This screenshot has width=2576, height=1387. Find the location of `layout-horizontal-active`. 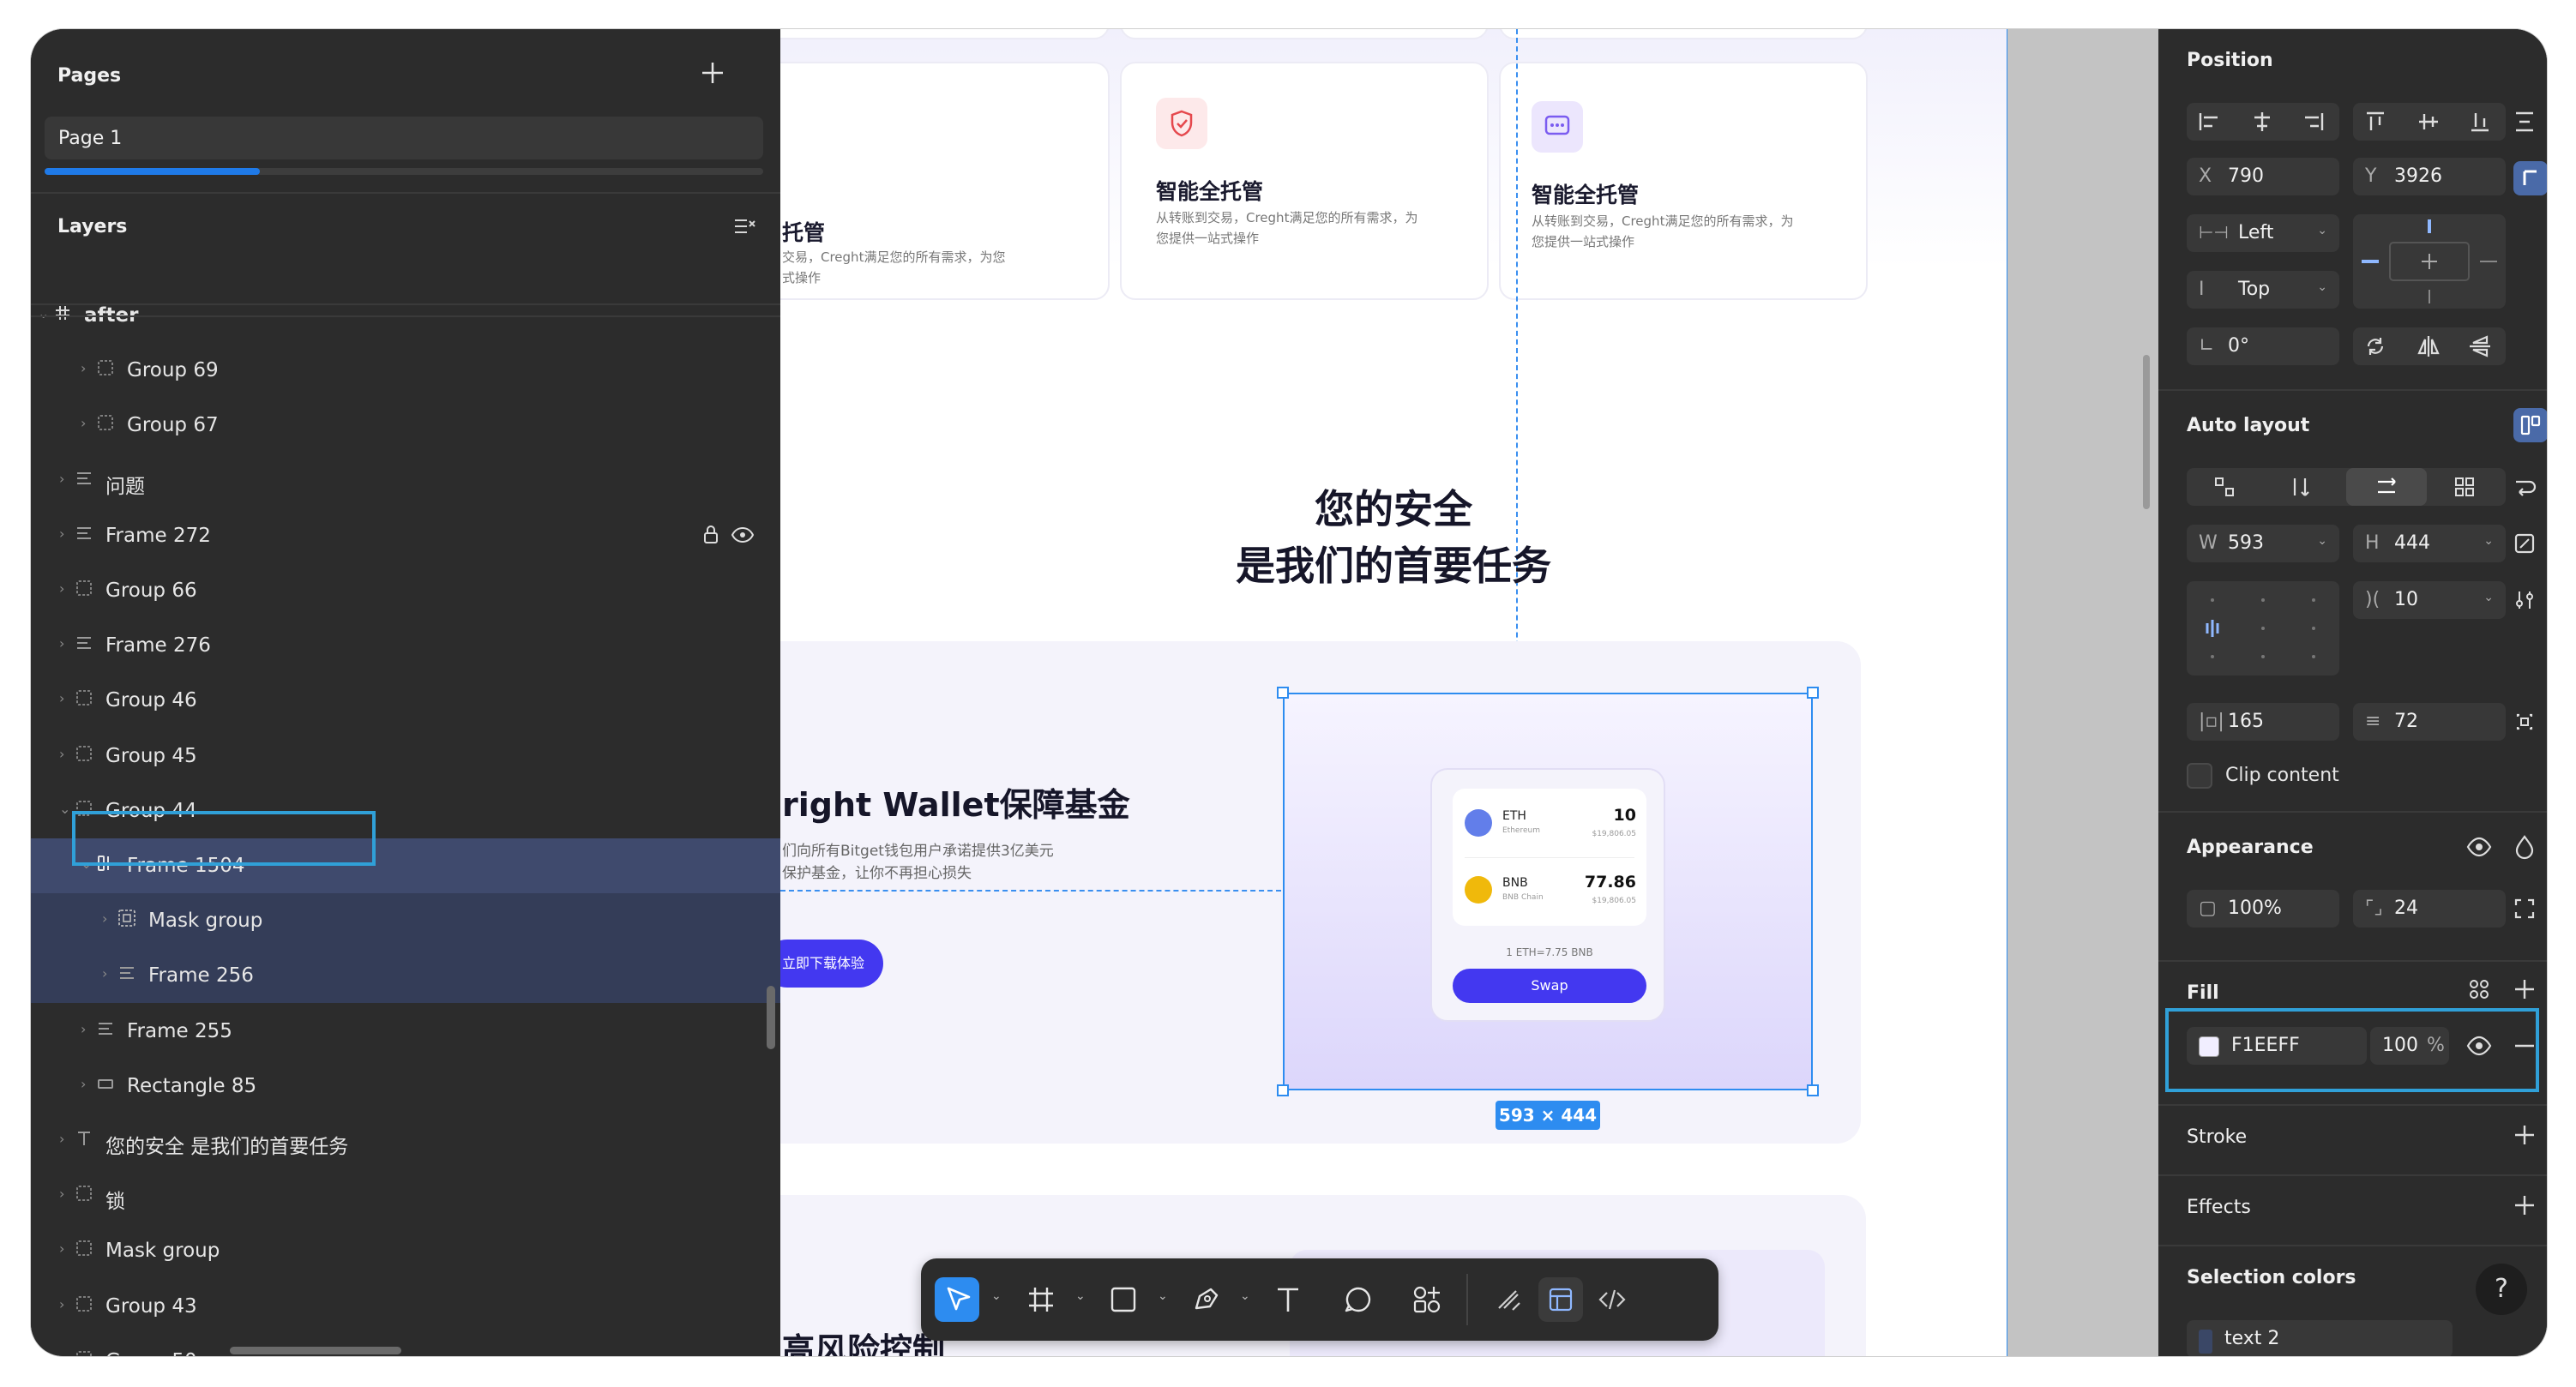

layout-horizontal-active is located at coordinates (2386, 487).